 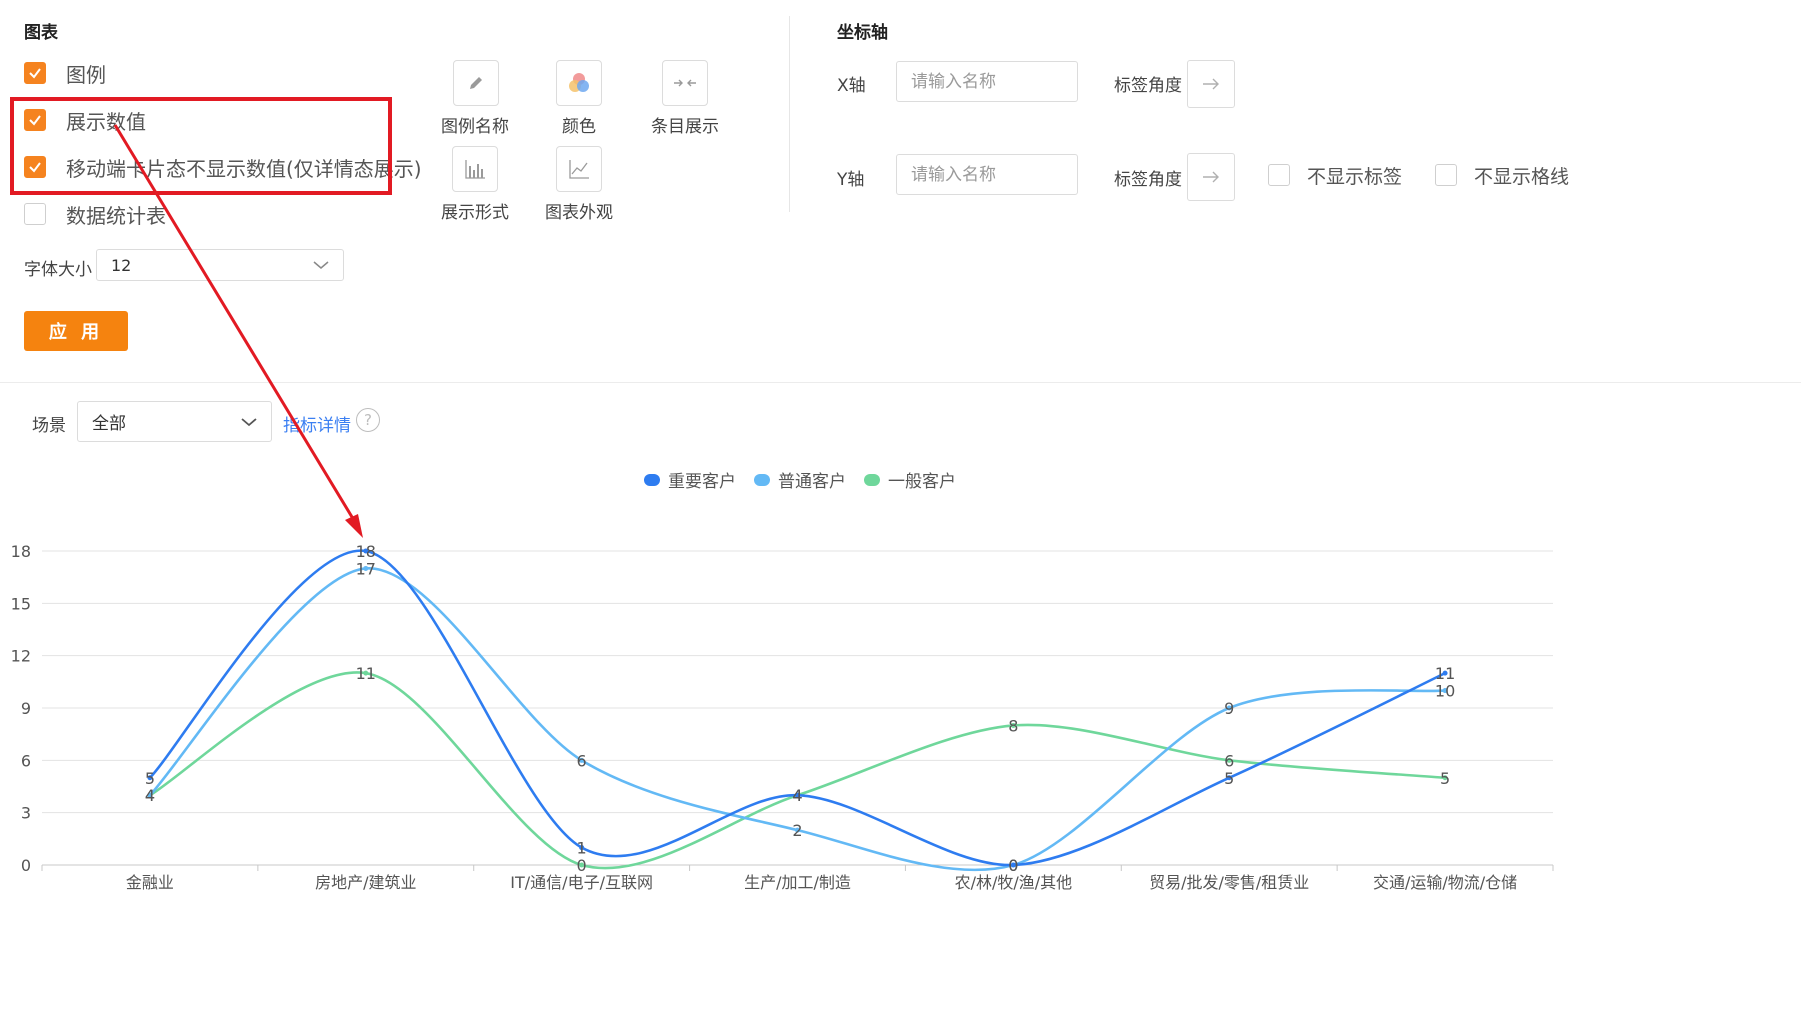 What do you see at coordinates (76, 331) in the screenshot?
I see `apply-button: 应 用` at bounding box center [76, 331].